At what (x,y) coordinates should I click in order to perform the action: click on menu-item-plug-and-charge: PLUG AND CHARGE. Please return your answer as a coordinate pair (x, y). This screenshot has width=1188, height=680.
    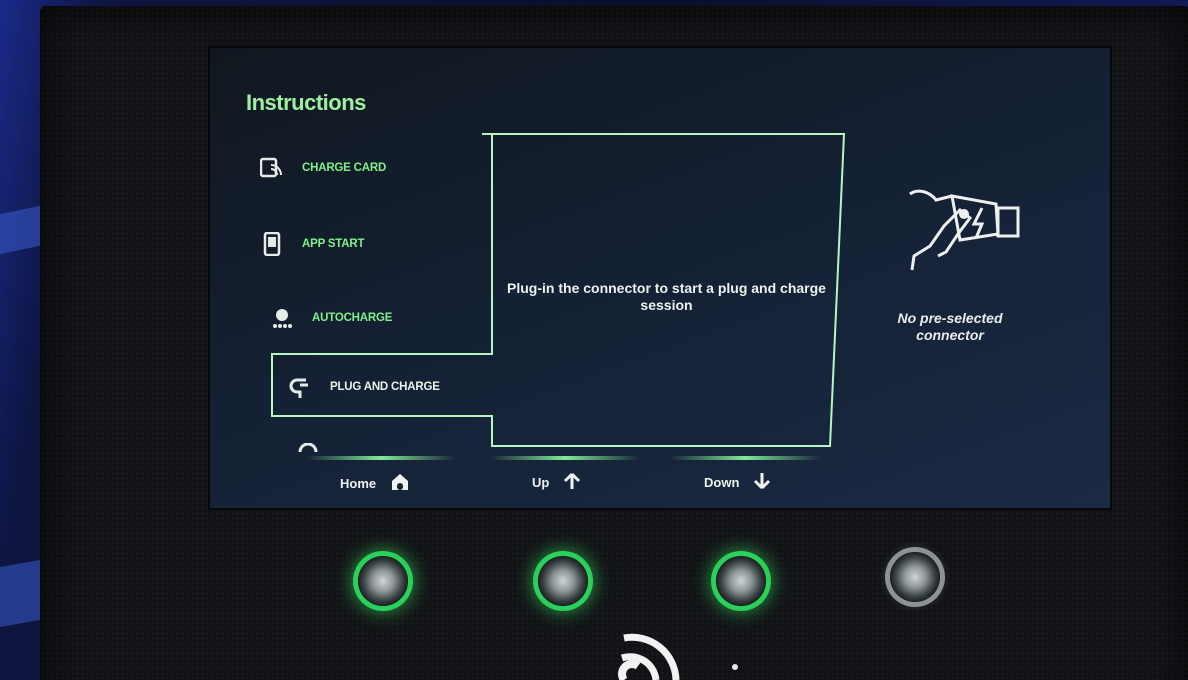
    Looking at the image, I should click on (364, 387).